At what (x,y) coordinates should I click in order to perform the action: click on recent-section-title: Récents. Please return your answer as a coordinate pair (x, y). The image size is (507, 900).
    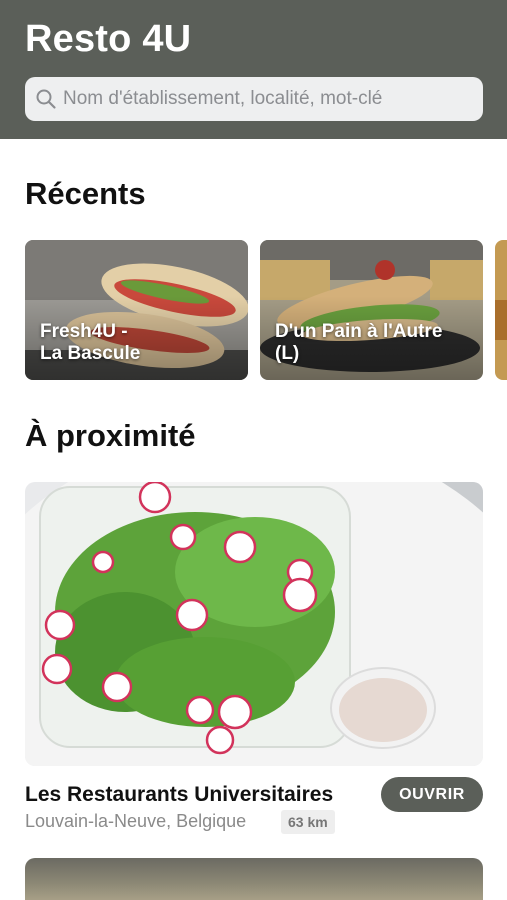
    Looking at the image, I should click on (85, 193).